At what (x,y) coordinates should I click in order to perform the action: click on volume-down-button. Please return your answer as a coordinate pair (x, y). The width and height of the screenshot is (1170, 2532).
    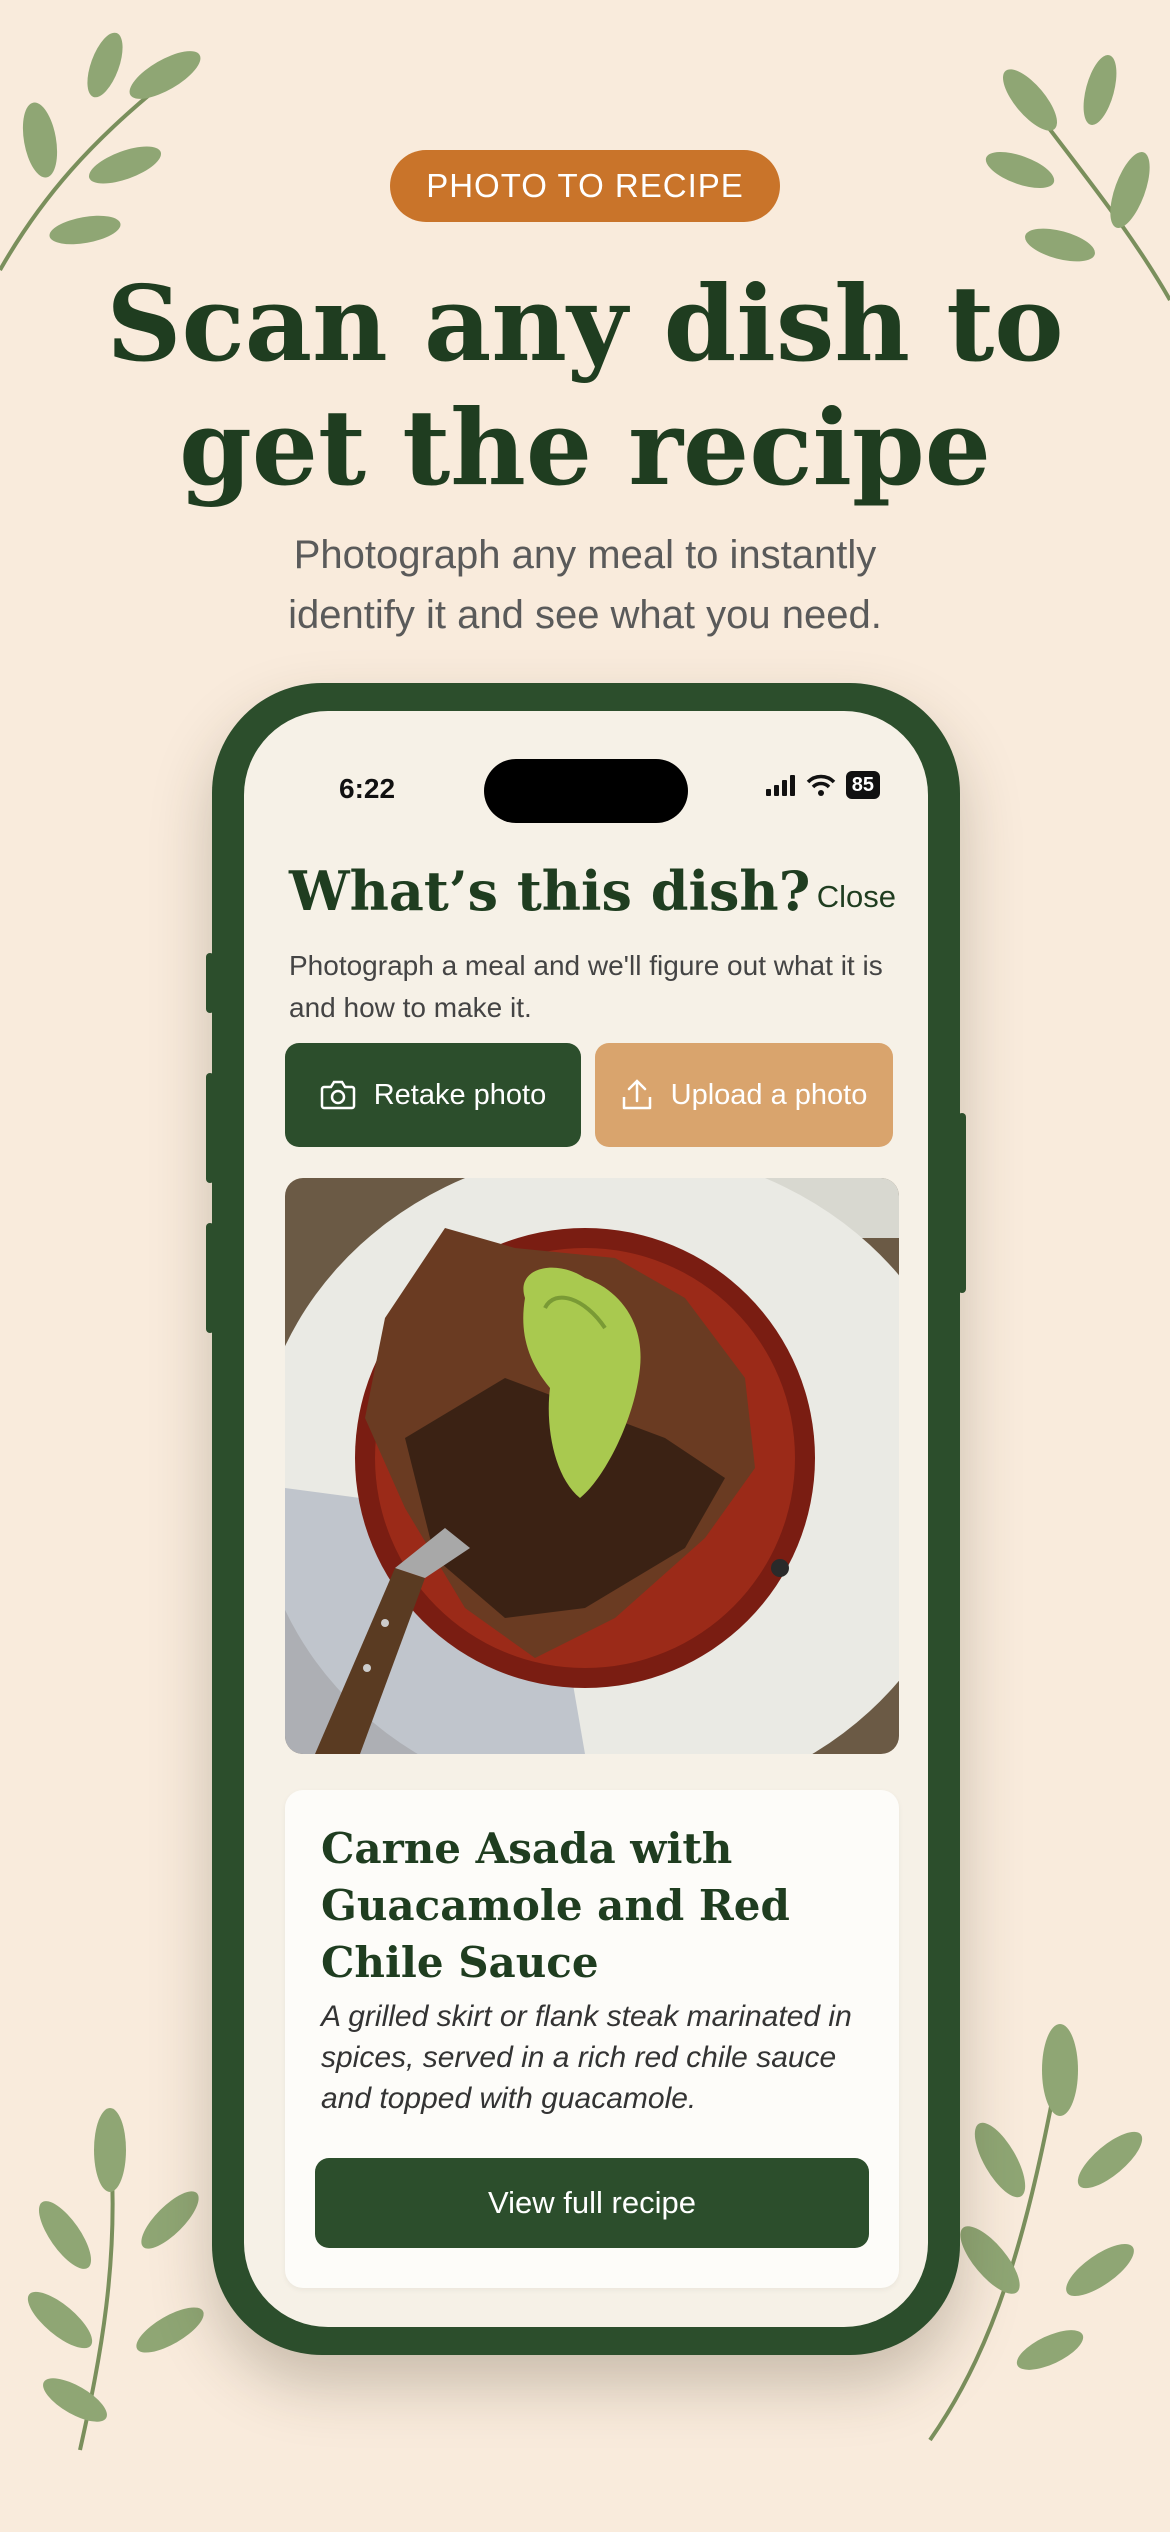
    Looking at the image, I should click on (210, 1278).